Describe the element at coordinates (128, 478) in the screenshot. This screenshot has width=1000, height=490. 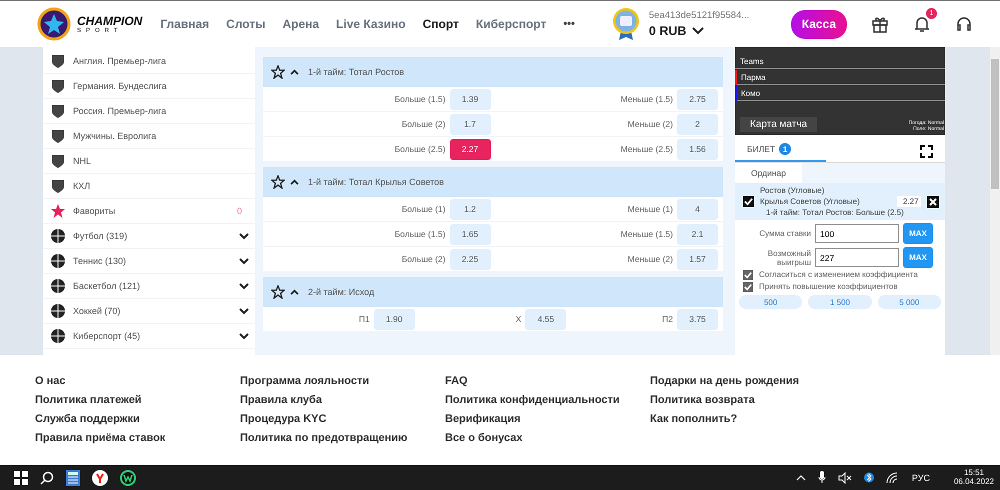
I see `app-icon` at that location.